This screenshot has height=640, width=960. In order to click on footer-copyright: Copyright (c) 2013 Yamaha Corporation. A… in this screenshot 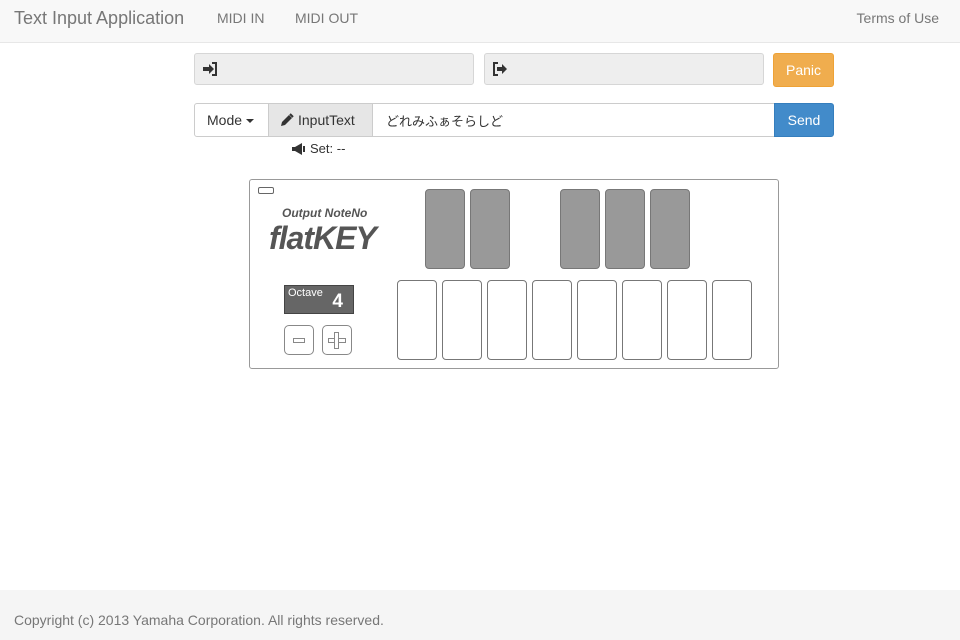, I will do `click(199, 620)`.